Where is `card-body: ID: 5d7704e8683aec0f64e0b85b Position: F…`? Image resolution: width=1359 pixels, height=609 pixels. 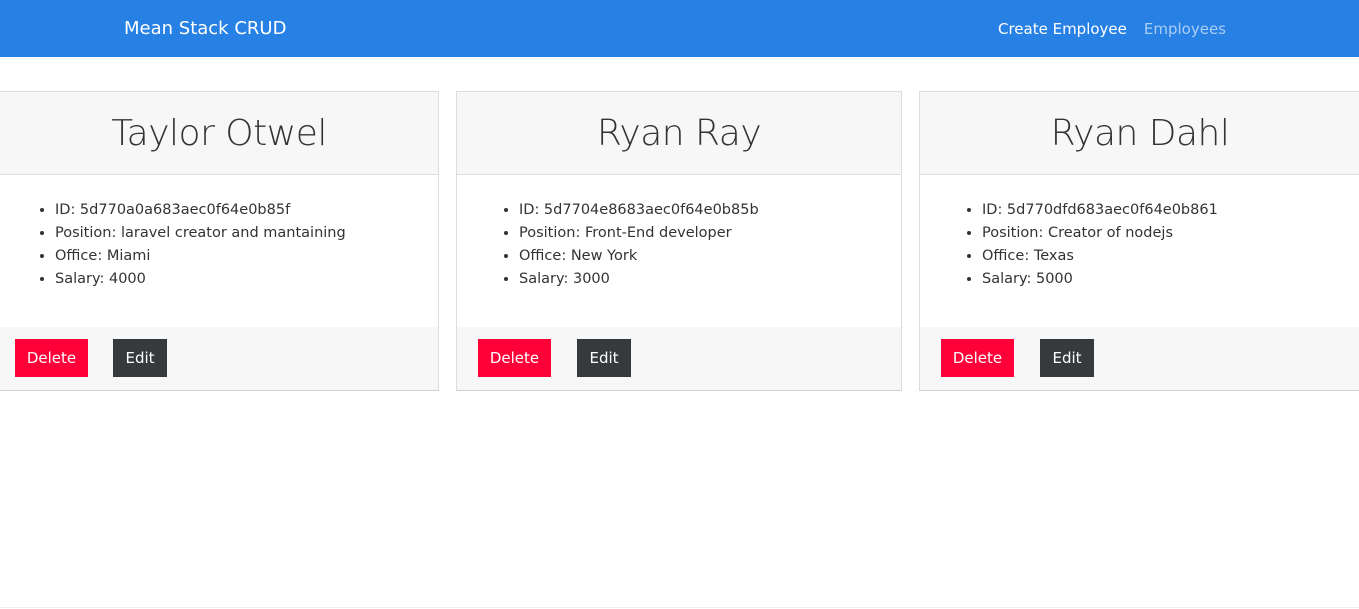 card-body: ID: 5d7704e8683aec0f64e0b85b Position: F… is located at coordinates (679, 251).